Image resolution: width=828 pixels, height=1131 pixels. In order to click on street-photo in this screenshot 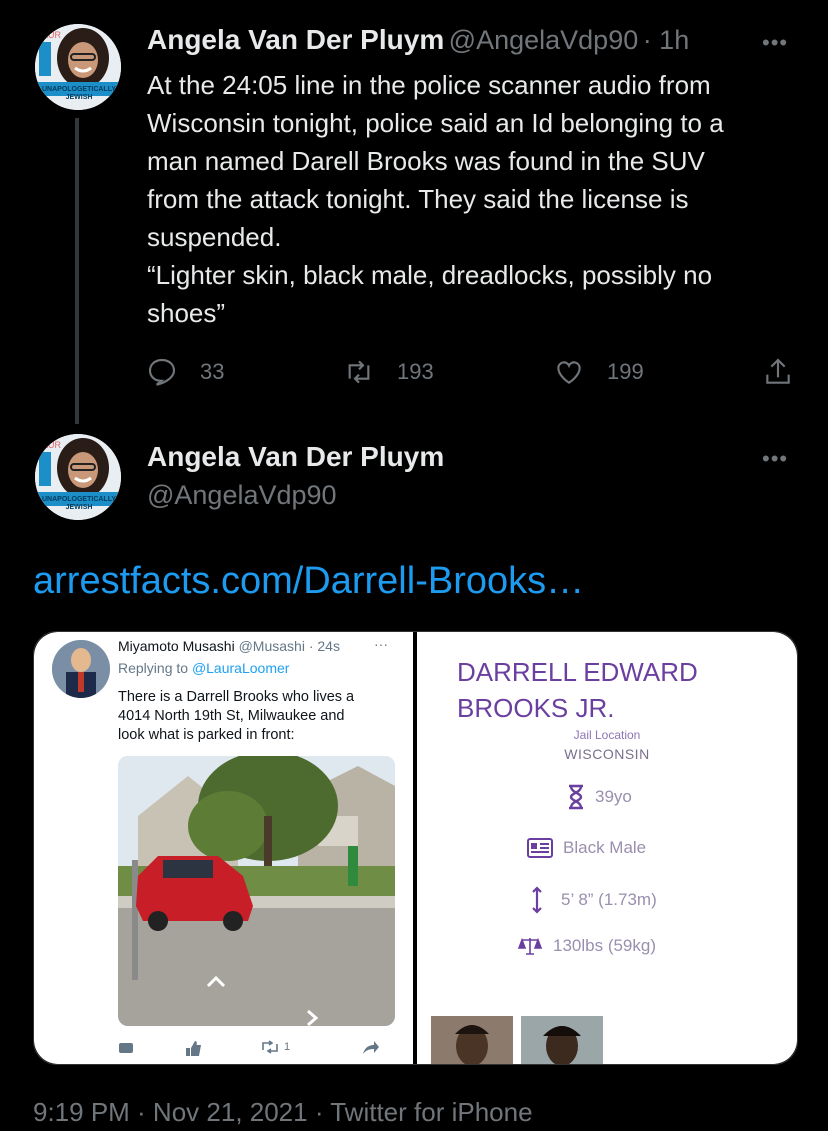, I will do `click(256, 891)`.